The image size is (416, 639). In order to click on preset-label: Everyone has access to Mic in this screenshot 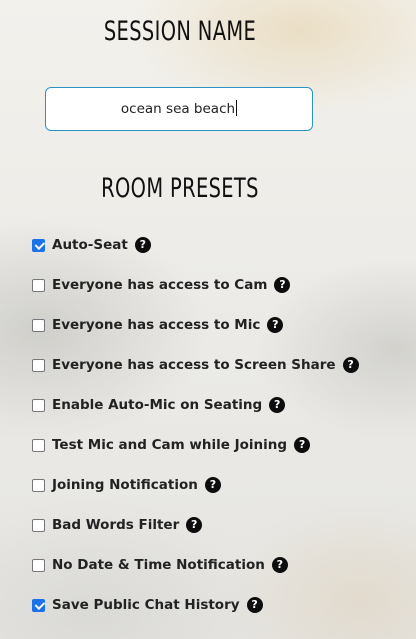, I will do `click(156, 325)`.